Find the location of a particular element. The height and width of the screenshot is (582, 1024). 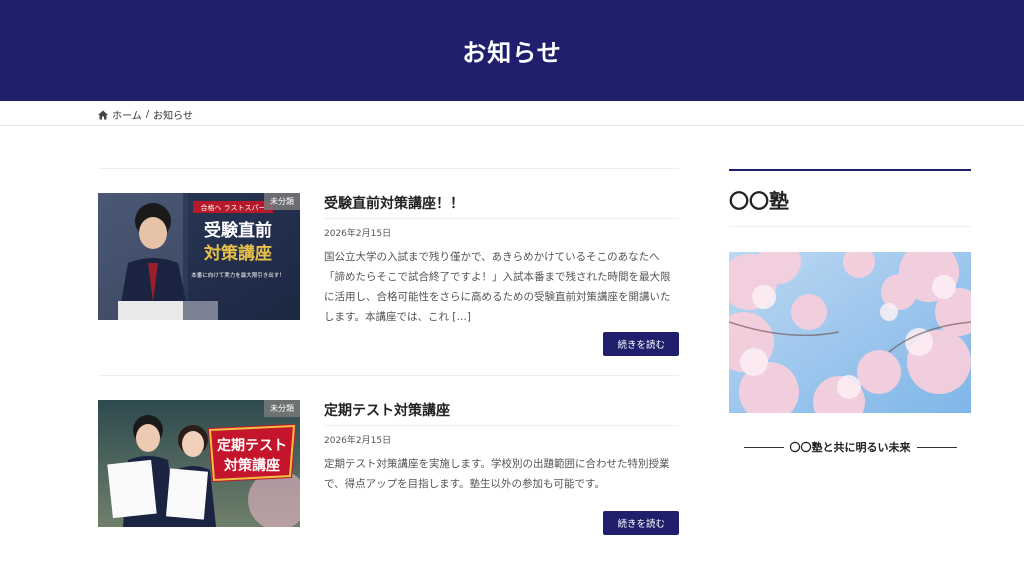

sidebar-caption: 〇〇塾と共に明るい未来 is located at coordinates (850, 447).